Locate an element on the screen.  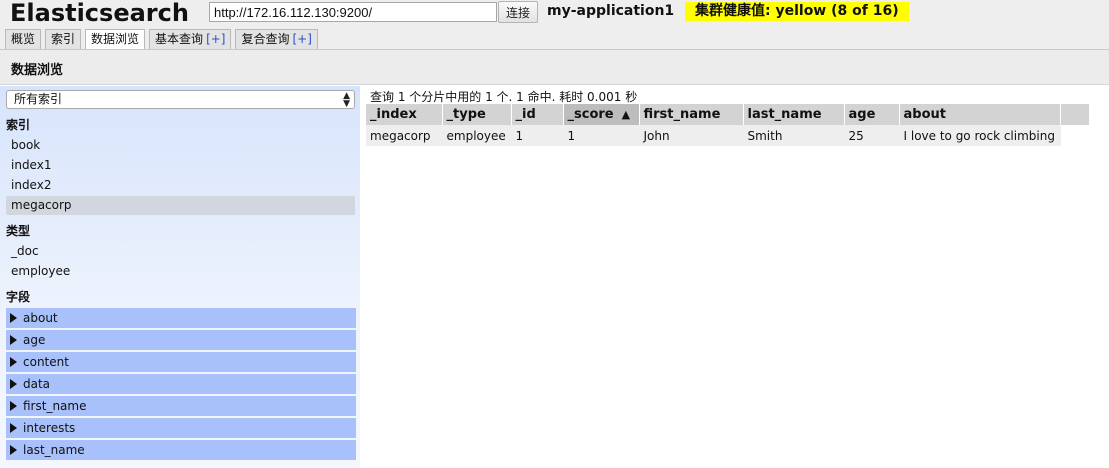
index-item-selected: megacorp is located at coordinates (180, 205).